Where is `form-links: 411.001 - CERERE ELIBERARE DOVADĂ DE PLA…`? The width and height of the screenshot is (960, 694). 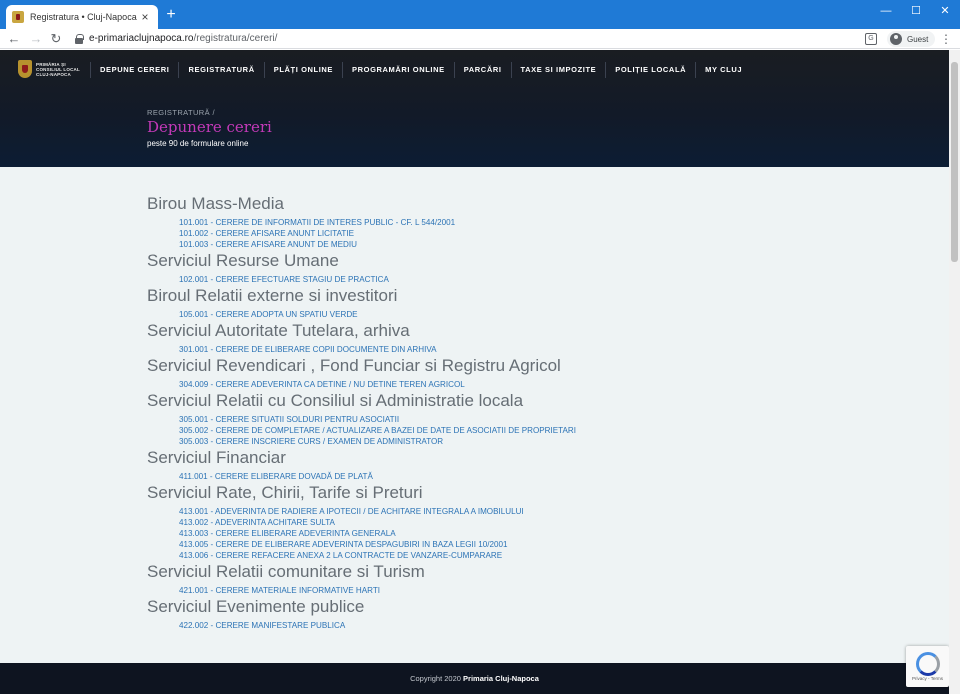 form-links: 411.001 - CERERE ELIBERARE DOVADĂ DE PLA… is located at coordinates (497, 475).